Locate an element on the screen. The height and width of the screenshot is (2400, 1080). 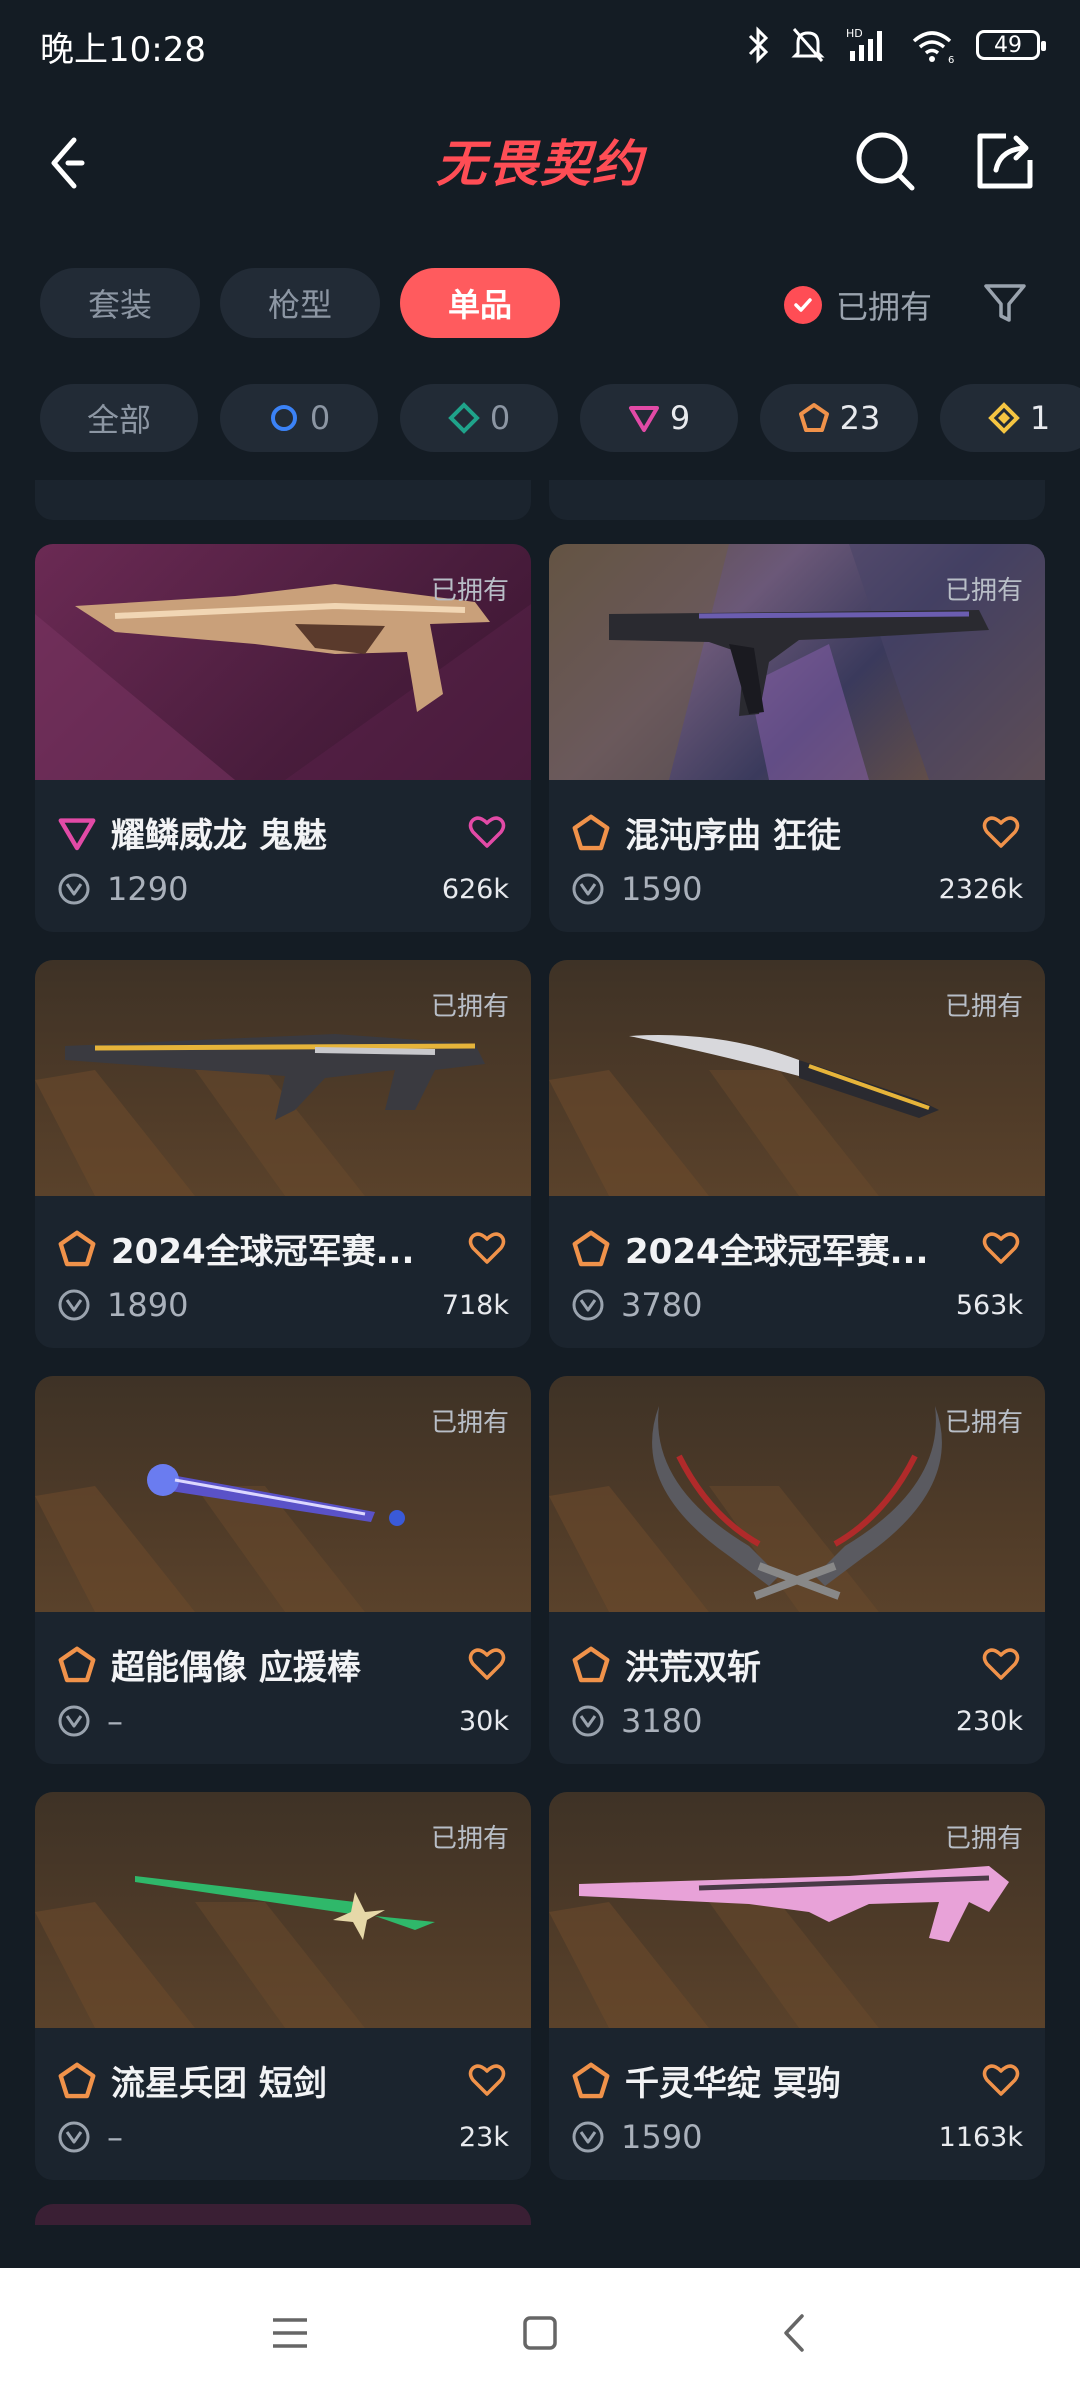
item-card: 已拥有 超能偶像 应援棒 – 30k is located at coordinates (283, 1570).